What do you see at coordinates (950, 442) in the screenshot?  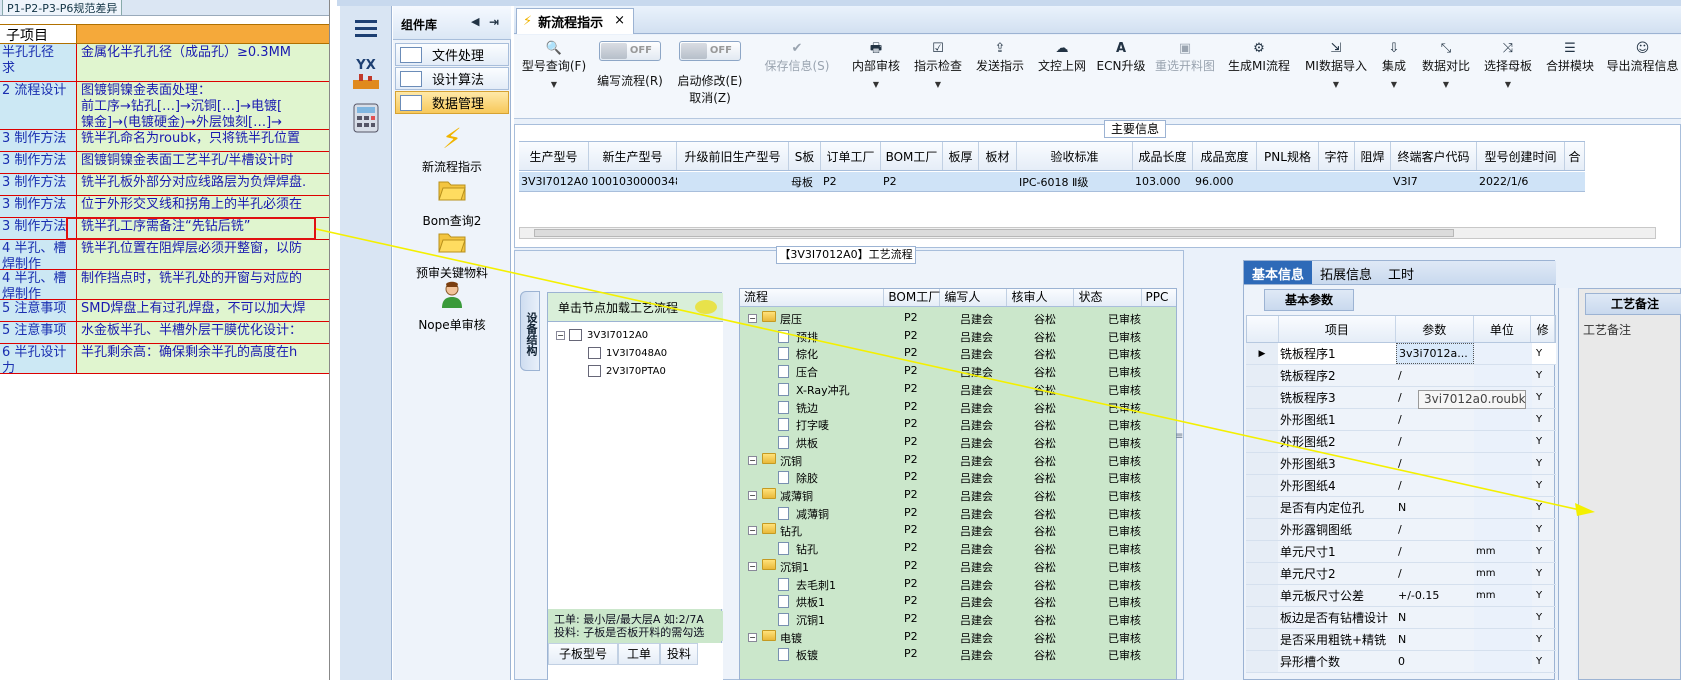 I see `flow-row: 烘板 P2 吕建会 谷松 已审核` at bounding box center [950, 442].